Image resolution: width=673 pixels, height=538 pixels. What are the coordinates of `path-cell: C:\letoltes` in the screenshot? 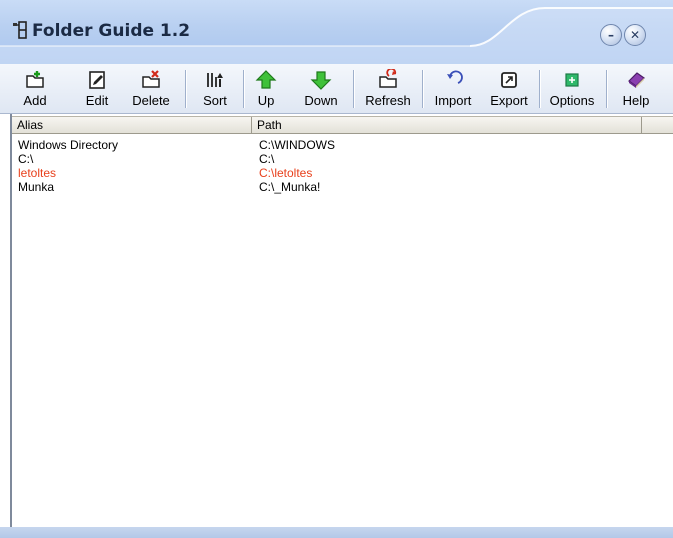 It's located at (286, 173).